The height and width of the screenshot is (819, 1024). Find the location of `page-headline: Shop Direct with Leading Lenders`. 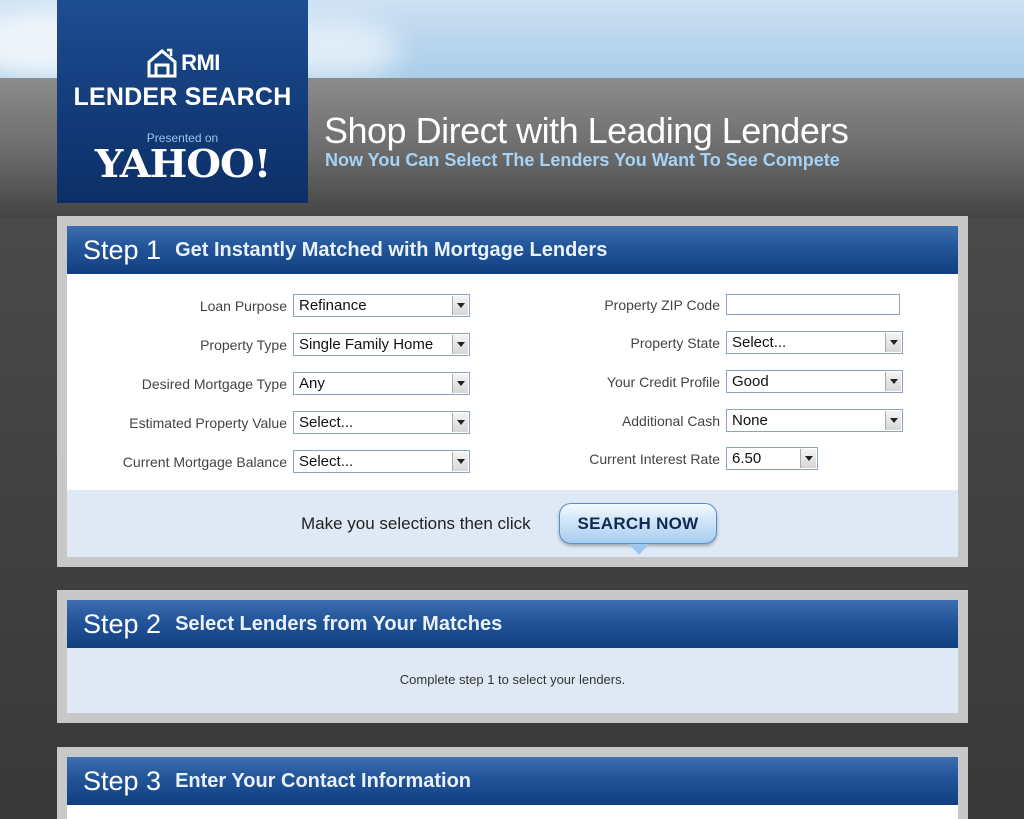

page-headline: Shop Direct with Leading Lenders is located at coordinates (586, 130).